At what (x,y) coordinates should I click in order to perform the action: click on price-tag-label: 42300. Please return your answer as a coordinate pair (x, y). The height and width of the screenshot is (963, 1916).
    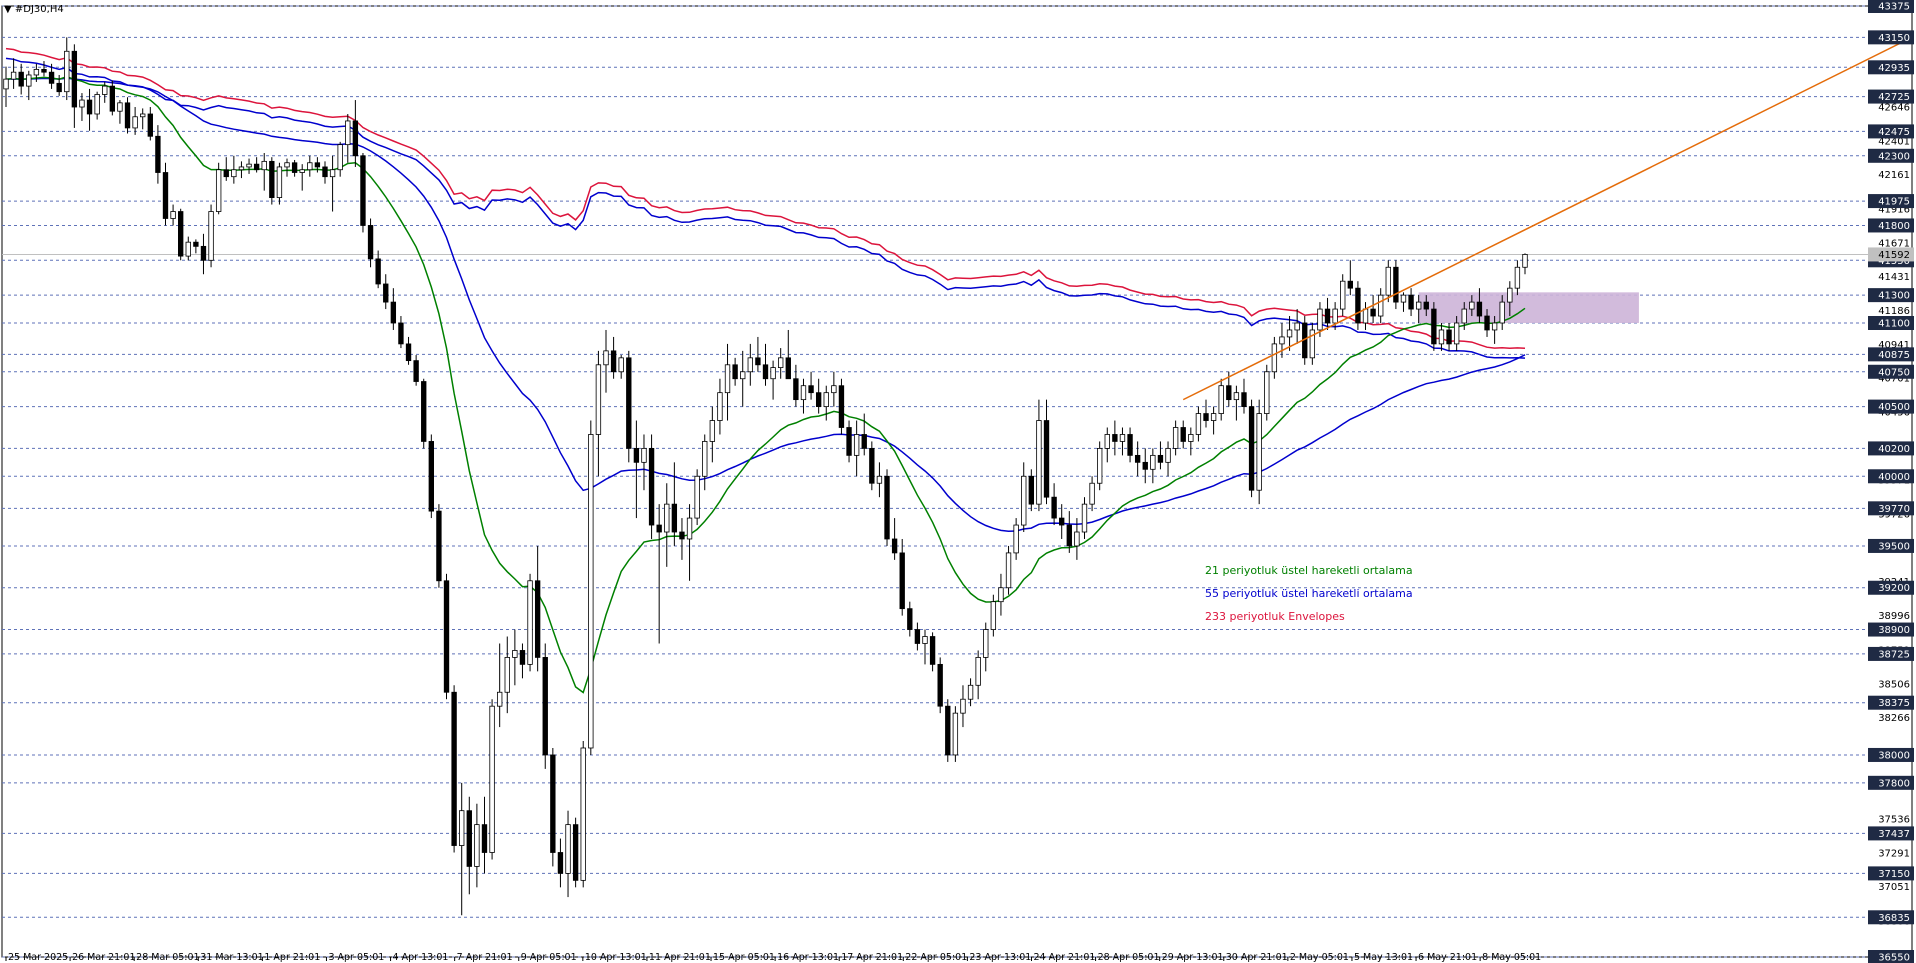
    Looking at the image, I should click on (1894, 156).